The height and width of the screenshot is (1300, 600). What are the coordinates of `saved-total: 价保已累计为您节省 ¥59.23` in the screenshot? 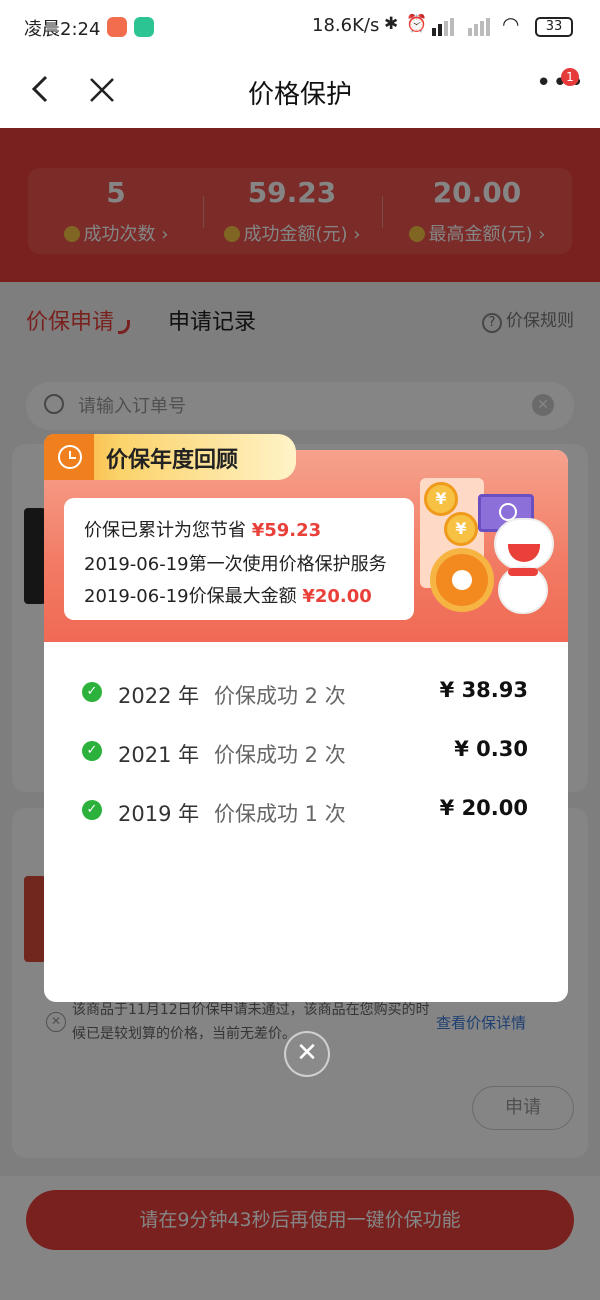 It's located at (202, 529).